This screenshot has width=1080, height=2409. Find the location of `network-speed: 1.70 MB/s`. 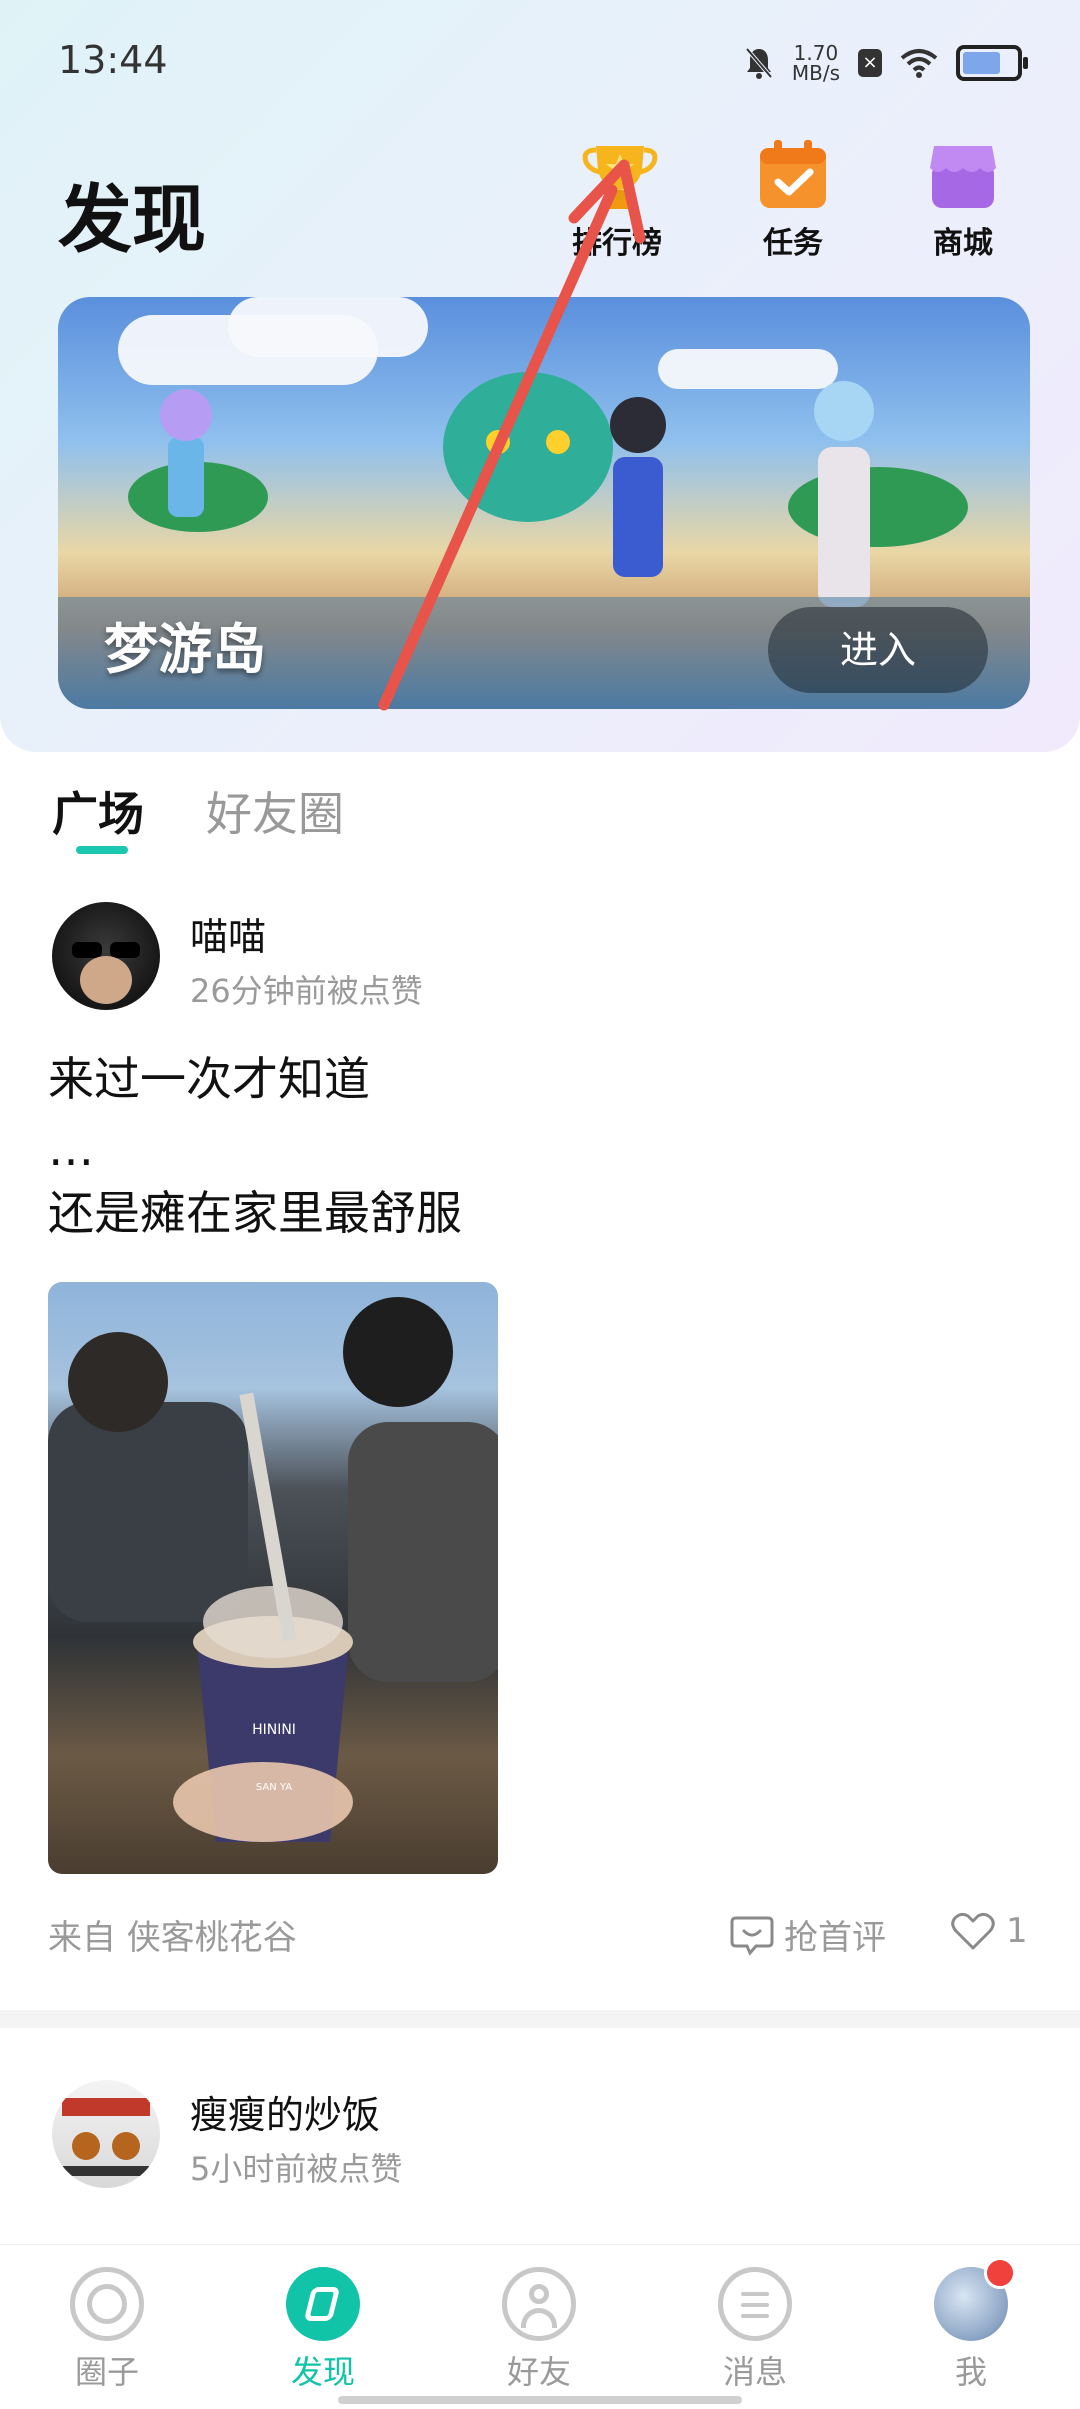

network-speed: 1.70 MB/s is located at coordinates (815, 63).